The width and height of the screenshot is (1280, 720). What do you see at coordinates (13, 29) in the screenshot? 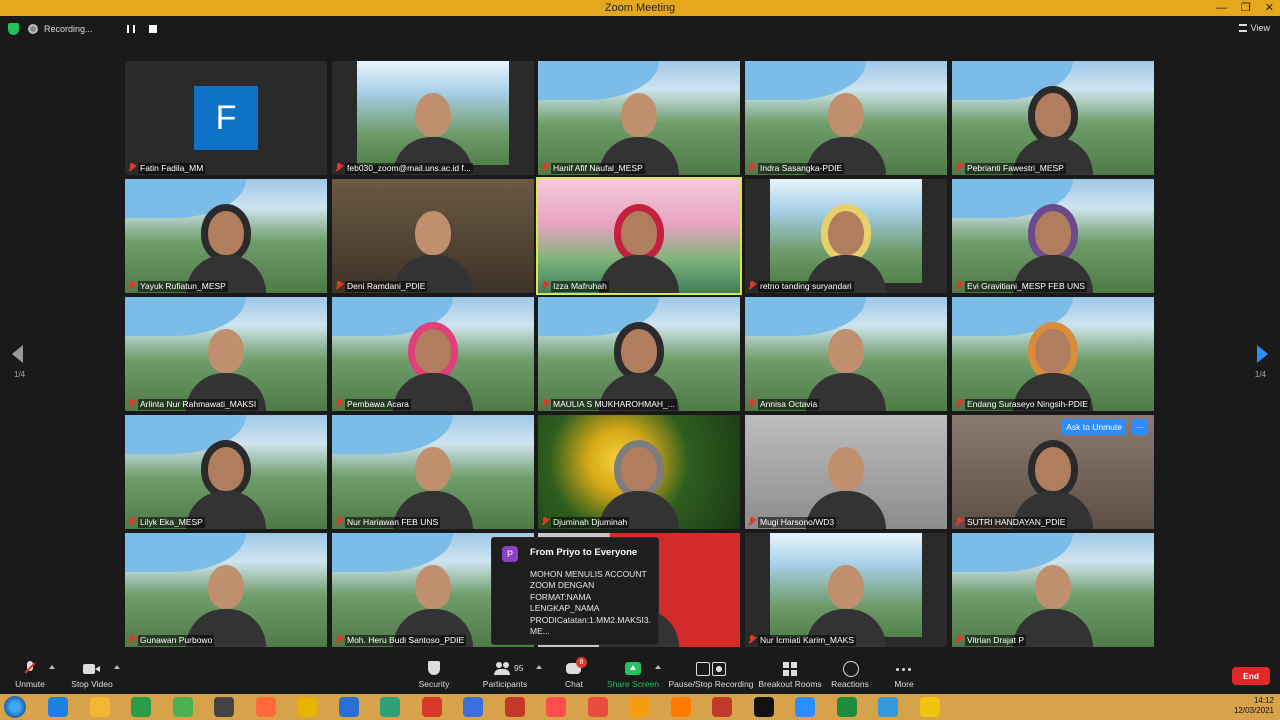
I see `encryption-shield-icon` at bounding box center [13, 29].